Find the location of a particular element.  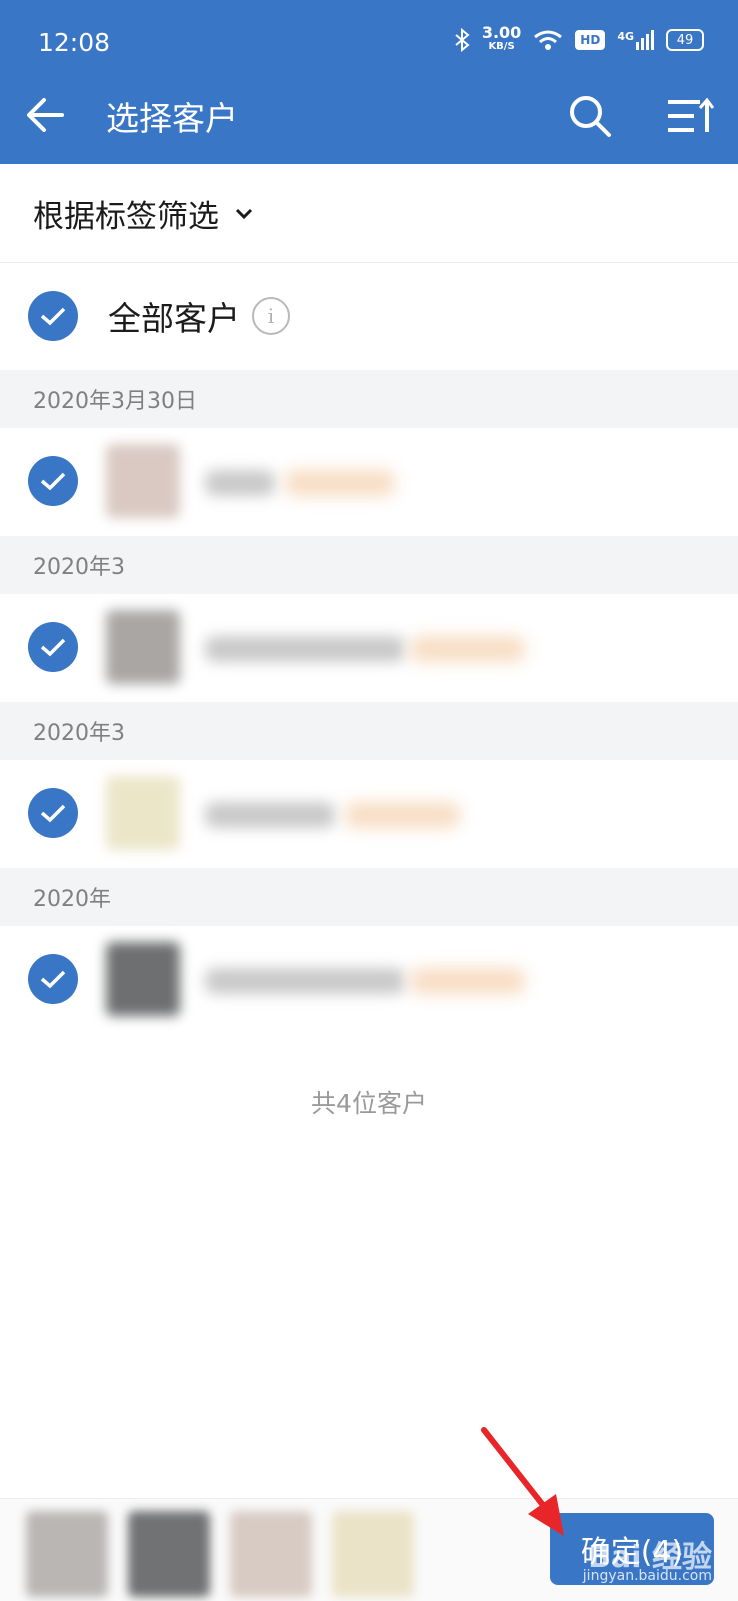

filter-label: 根据标签筛选 is located at coordinates (126, 216).